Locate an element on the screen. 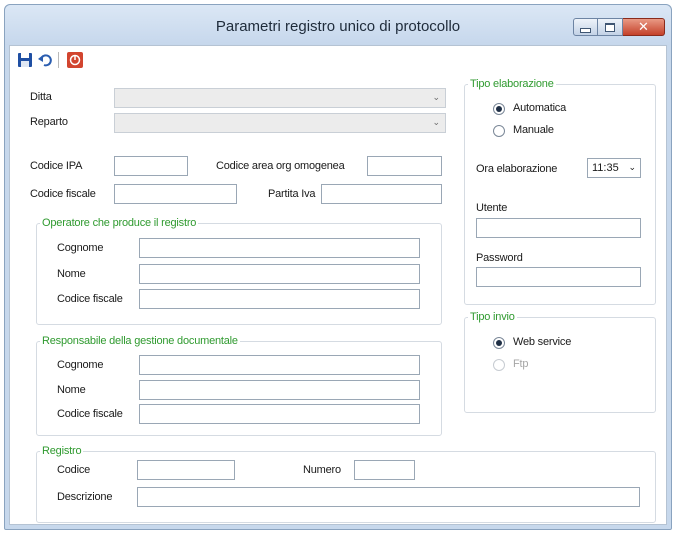 The height and width of the screenshot is (536, 678). codice-area-label: Codice area org omogenea is located at coordinates (280, 166).